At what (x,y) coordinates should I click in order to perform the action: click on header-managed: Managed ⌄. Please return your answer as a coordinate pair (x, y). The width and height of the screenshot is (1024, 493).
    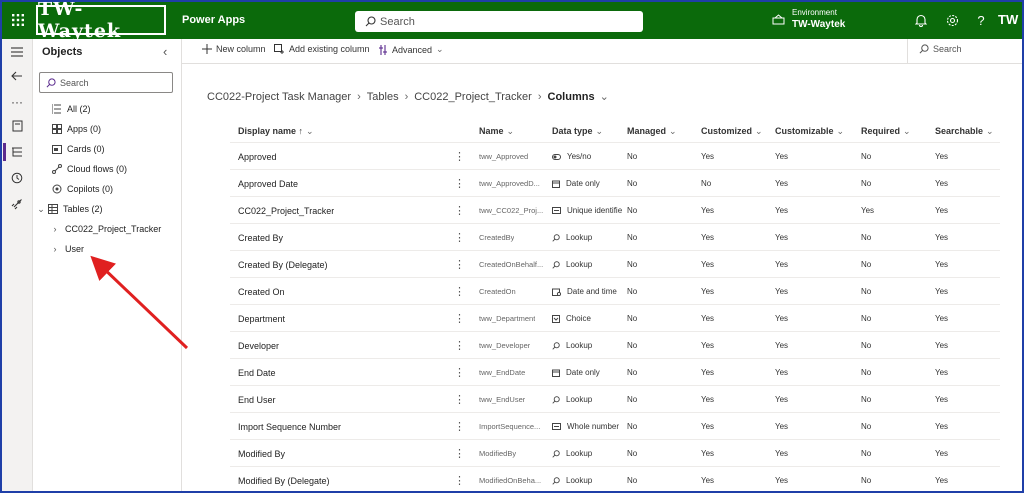
    Looking at the image, I should click on (652, 131).